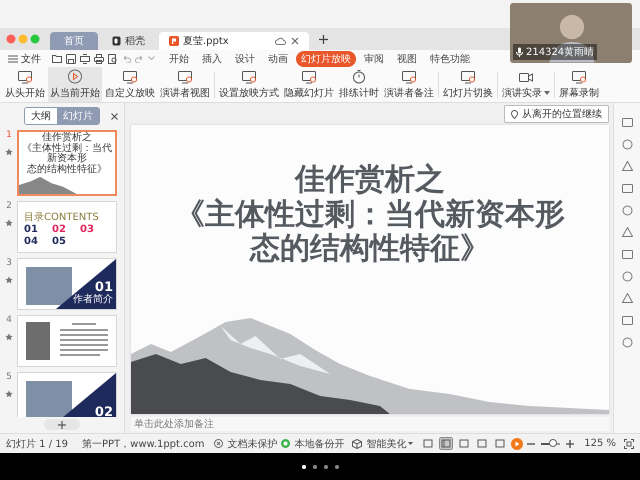 The height and width of the screenshot is (480, 640). I want to click on panel-tab: 大纲, so click(41, 116).